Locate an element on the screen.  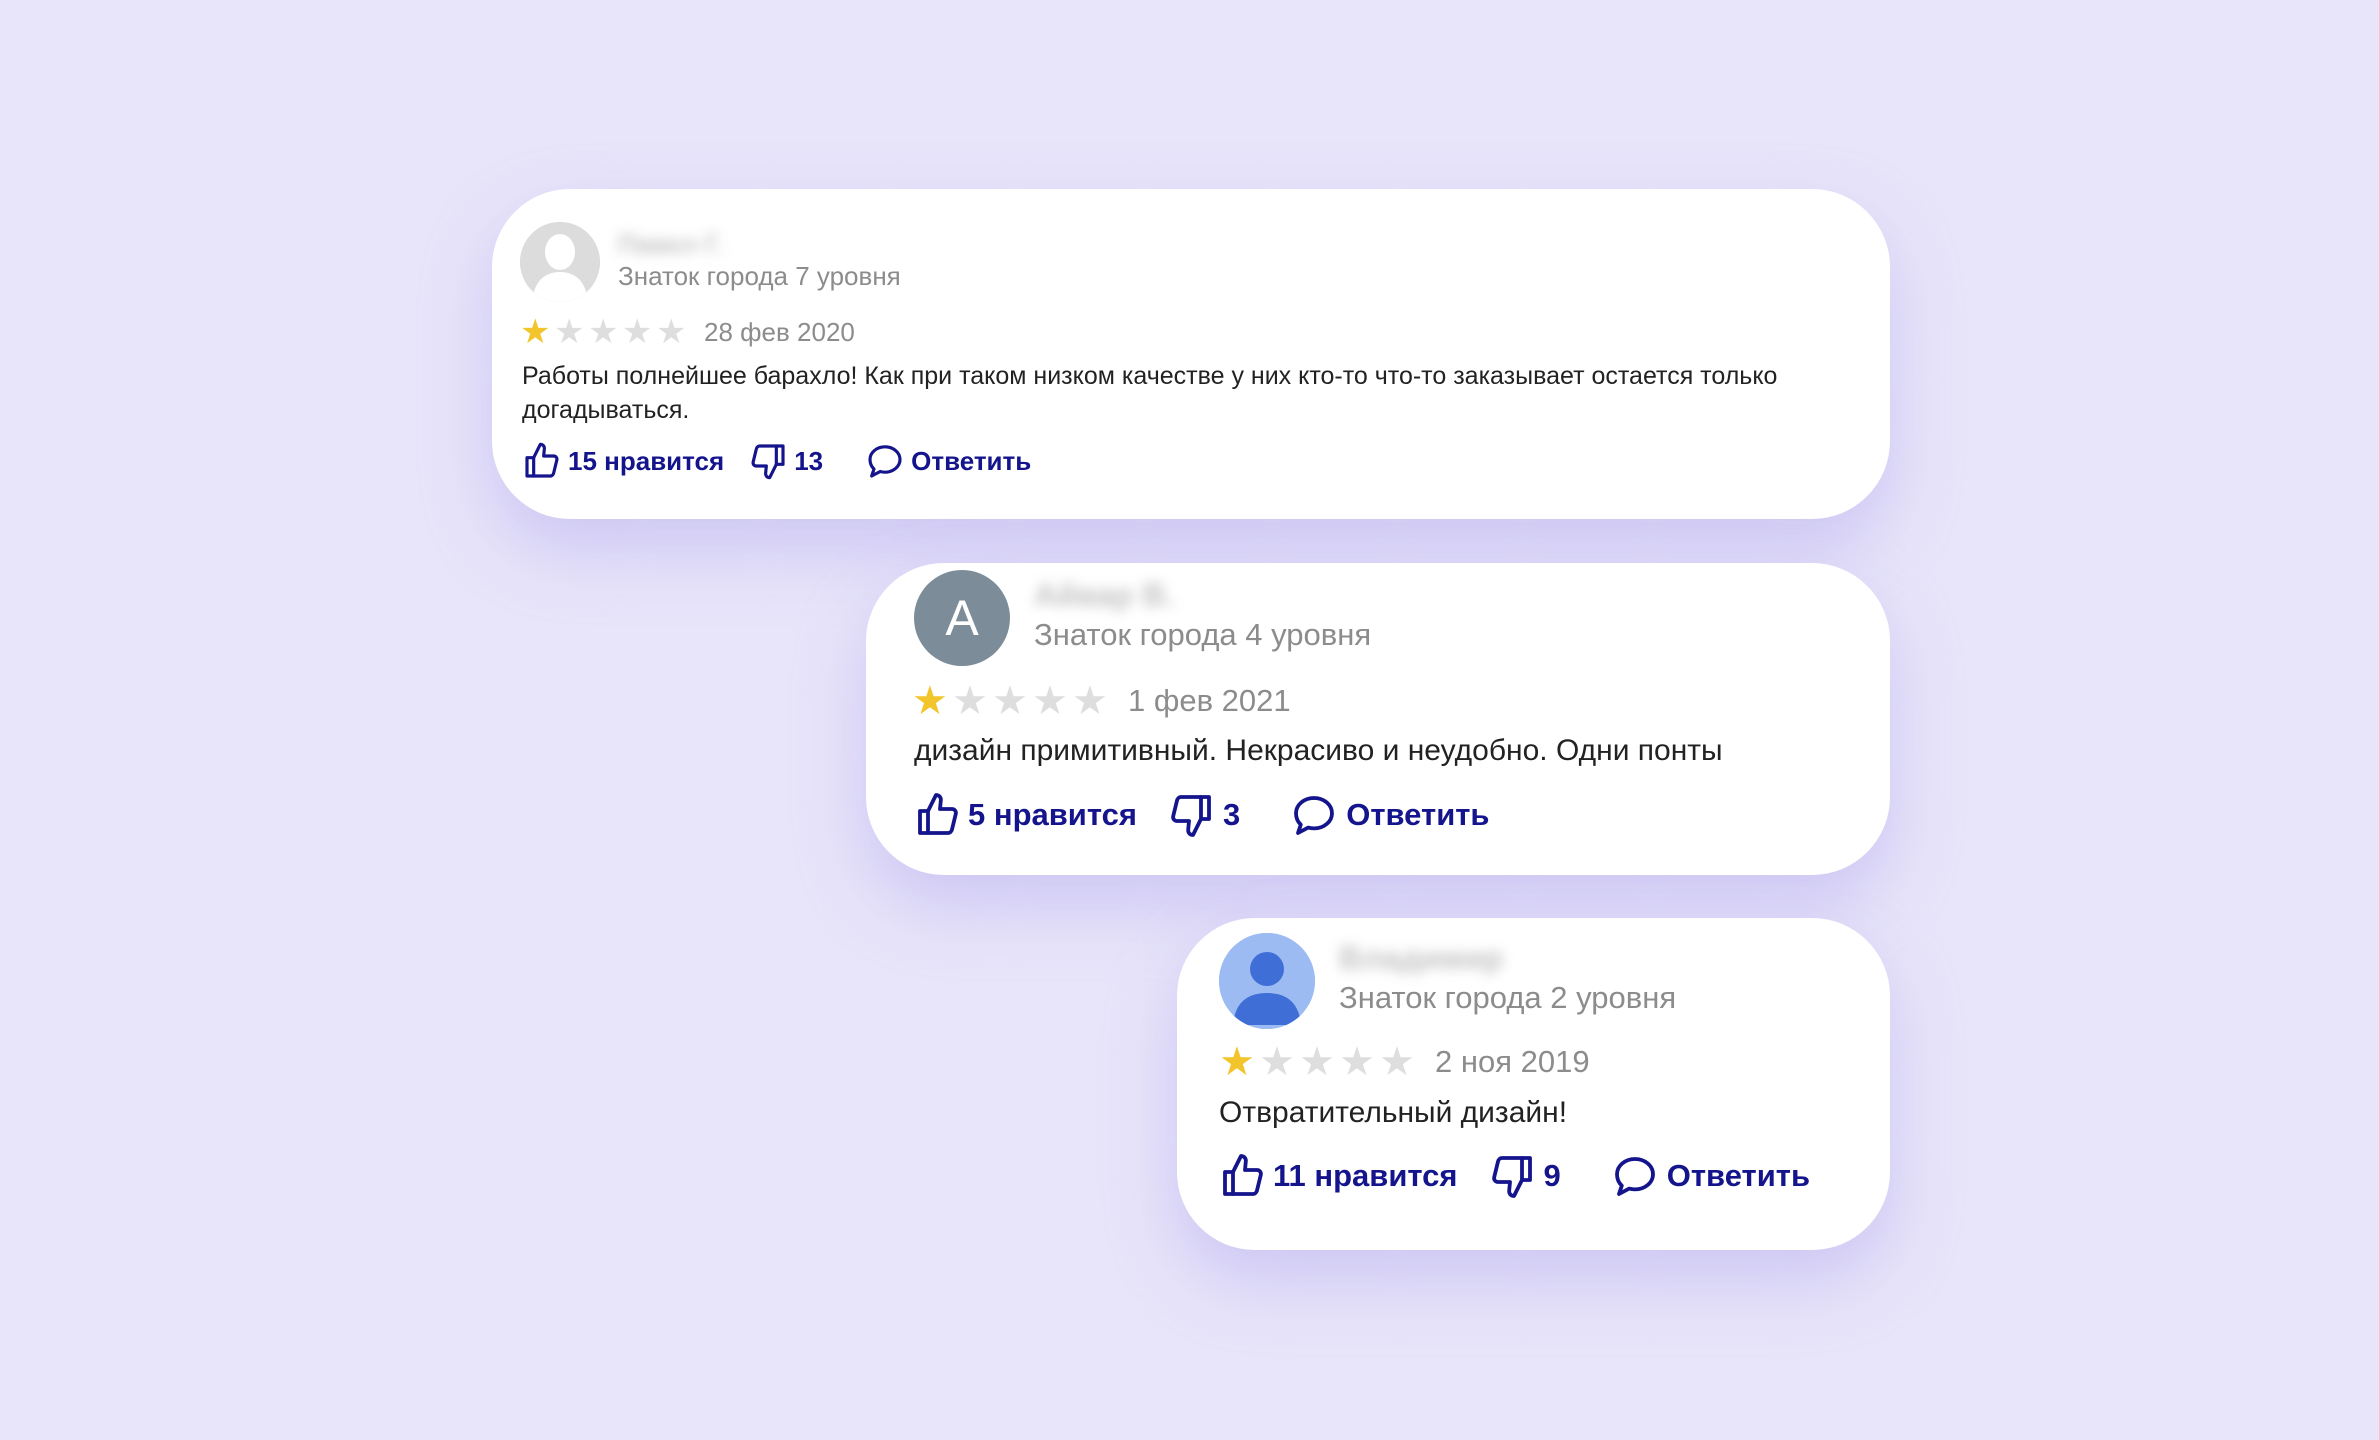
dislikes-count: 3 is located at coordinates (1231, 814).